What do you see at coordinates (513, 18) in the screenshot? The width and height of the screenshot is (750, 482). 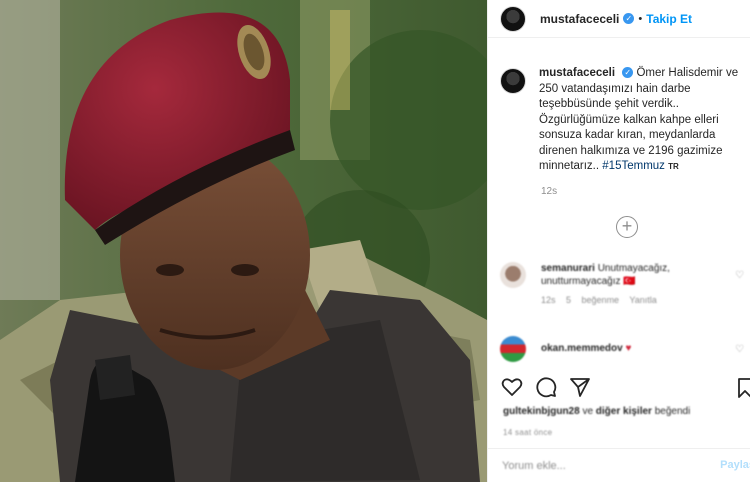 I see `author-avatar` at bounding box center [513, 18].